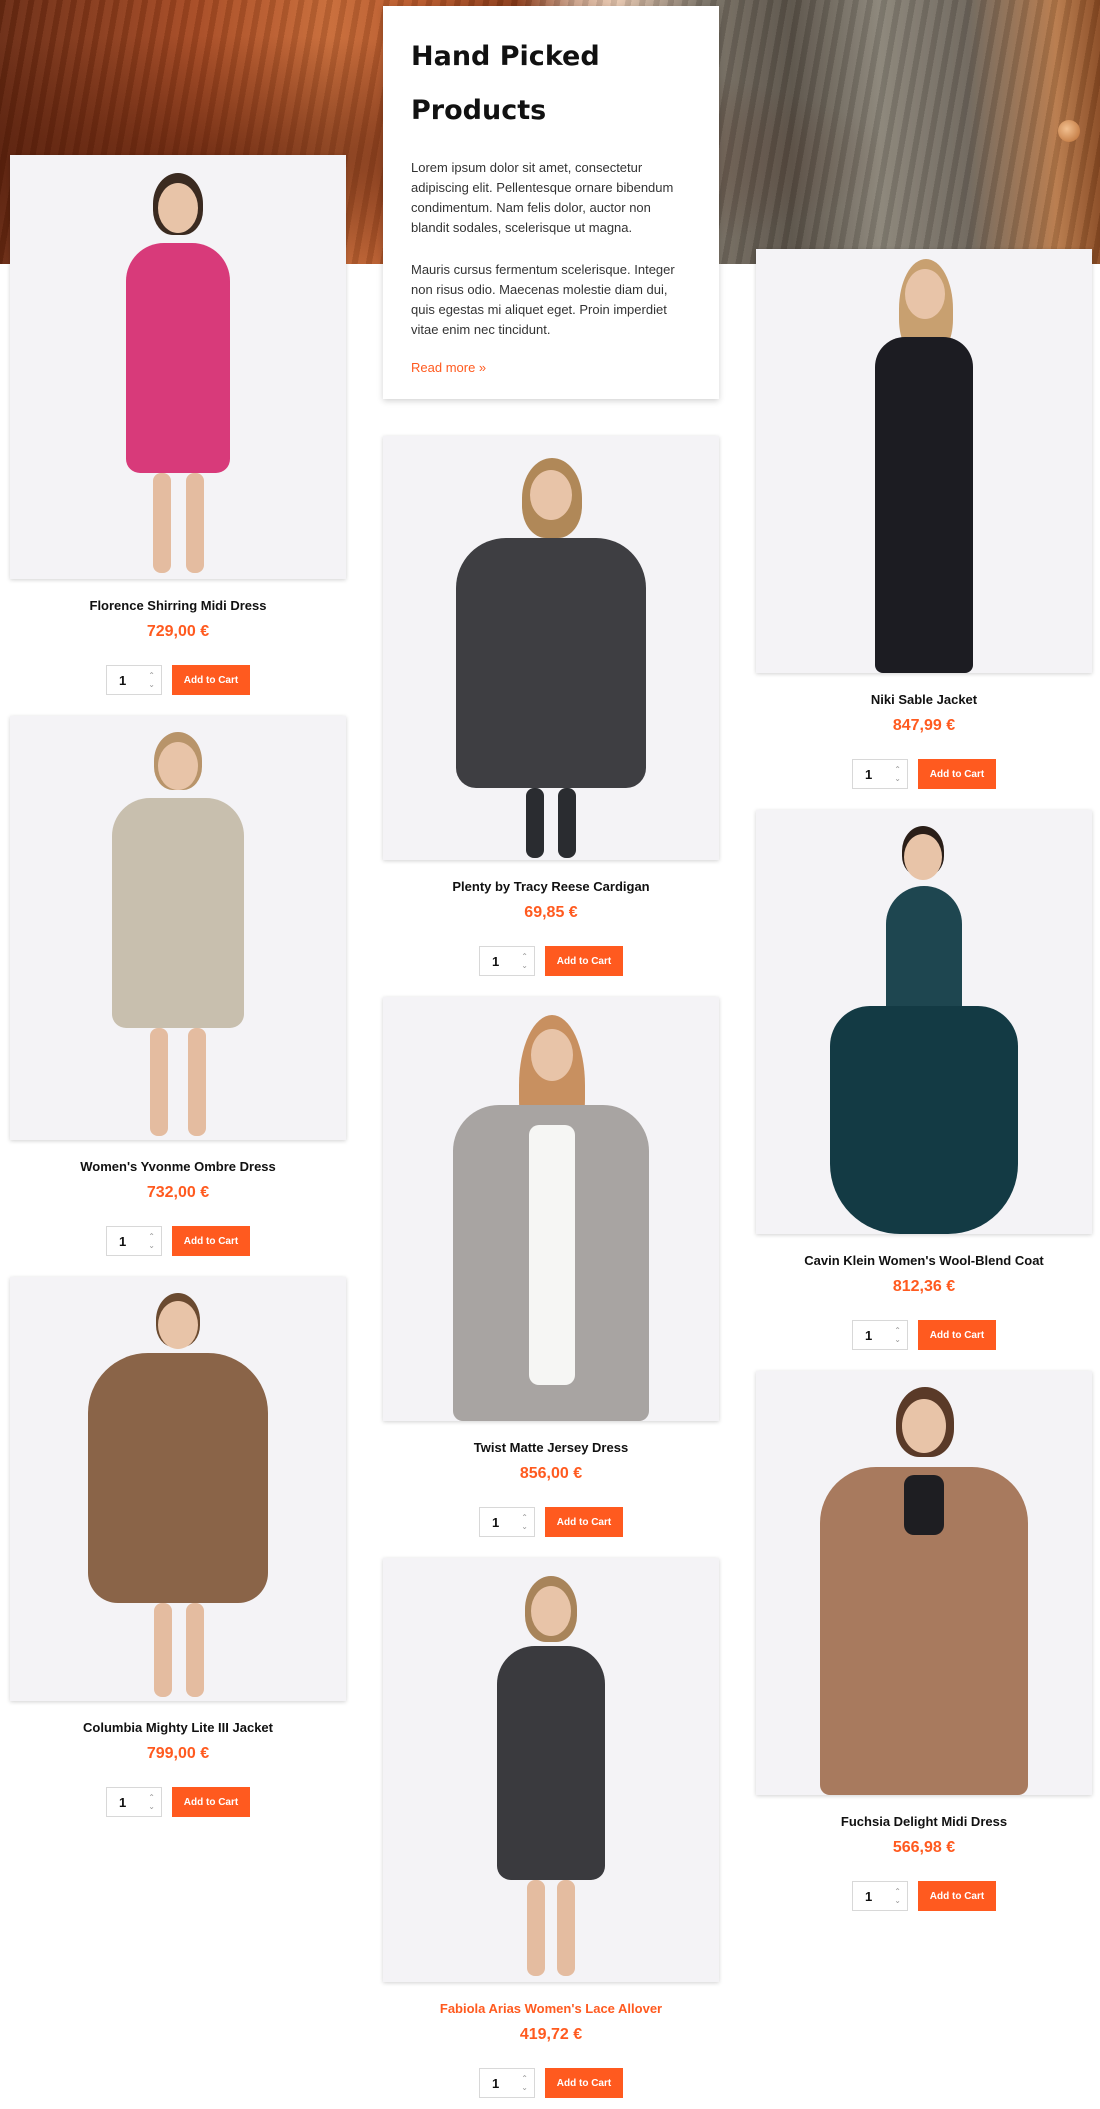  Describe the element at coordinates (924, 1847) in the screenshot. I see `product-price: 566,98 €` at that location.